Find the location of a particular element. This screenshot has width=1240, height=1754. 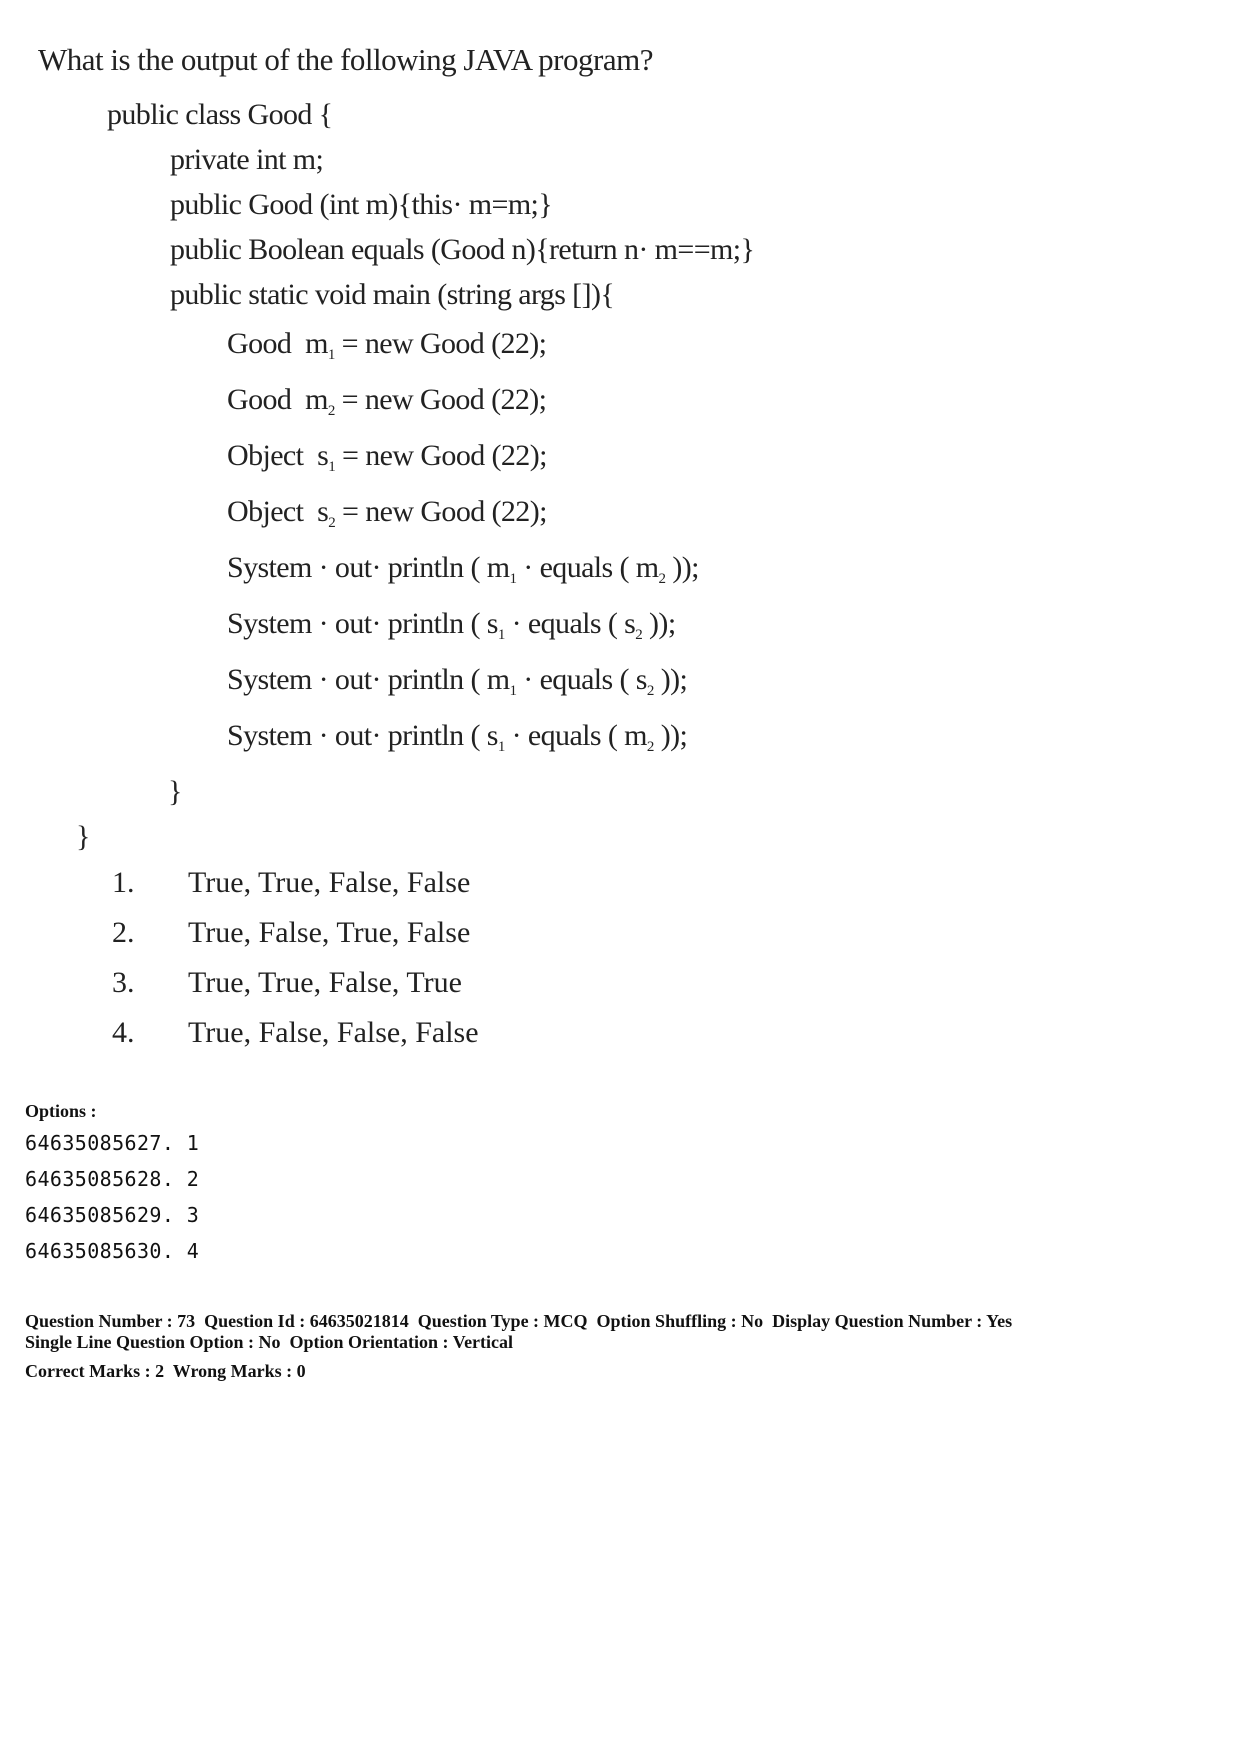

answer-choice: 1. True, True, False, False is located at coordinates (291, 883).